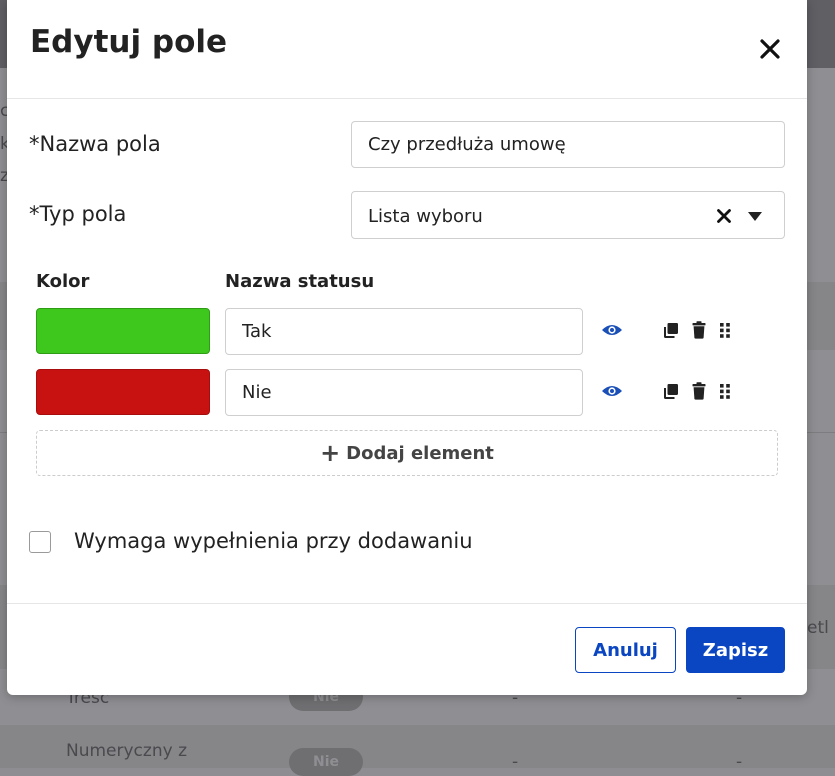 Image resolution: width=835 pixels, height=776 pixels. I want to click on status-name-column-header: Nazwa statusu, so click(300, 281).